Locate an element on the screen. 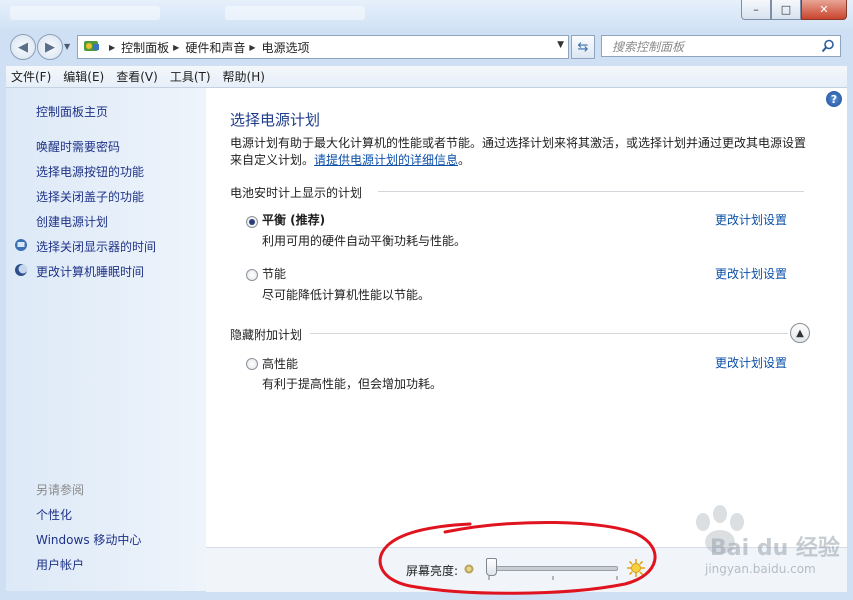  refresh-icon: ⇆ is located at coordinates (583, 47).